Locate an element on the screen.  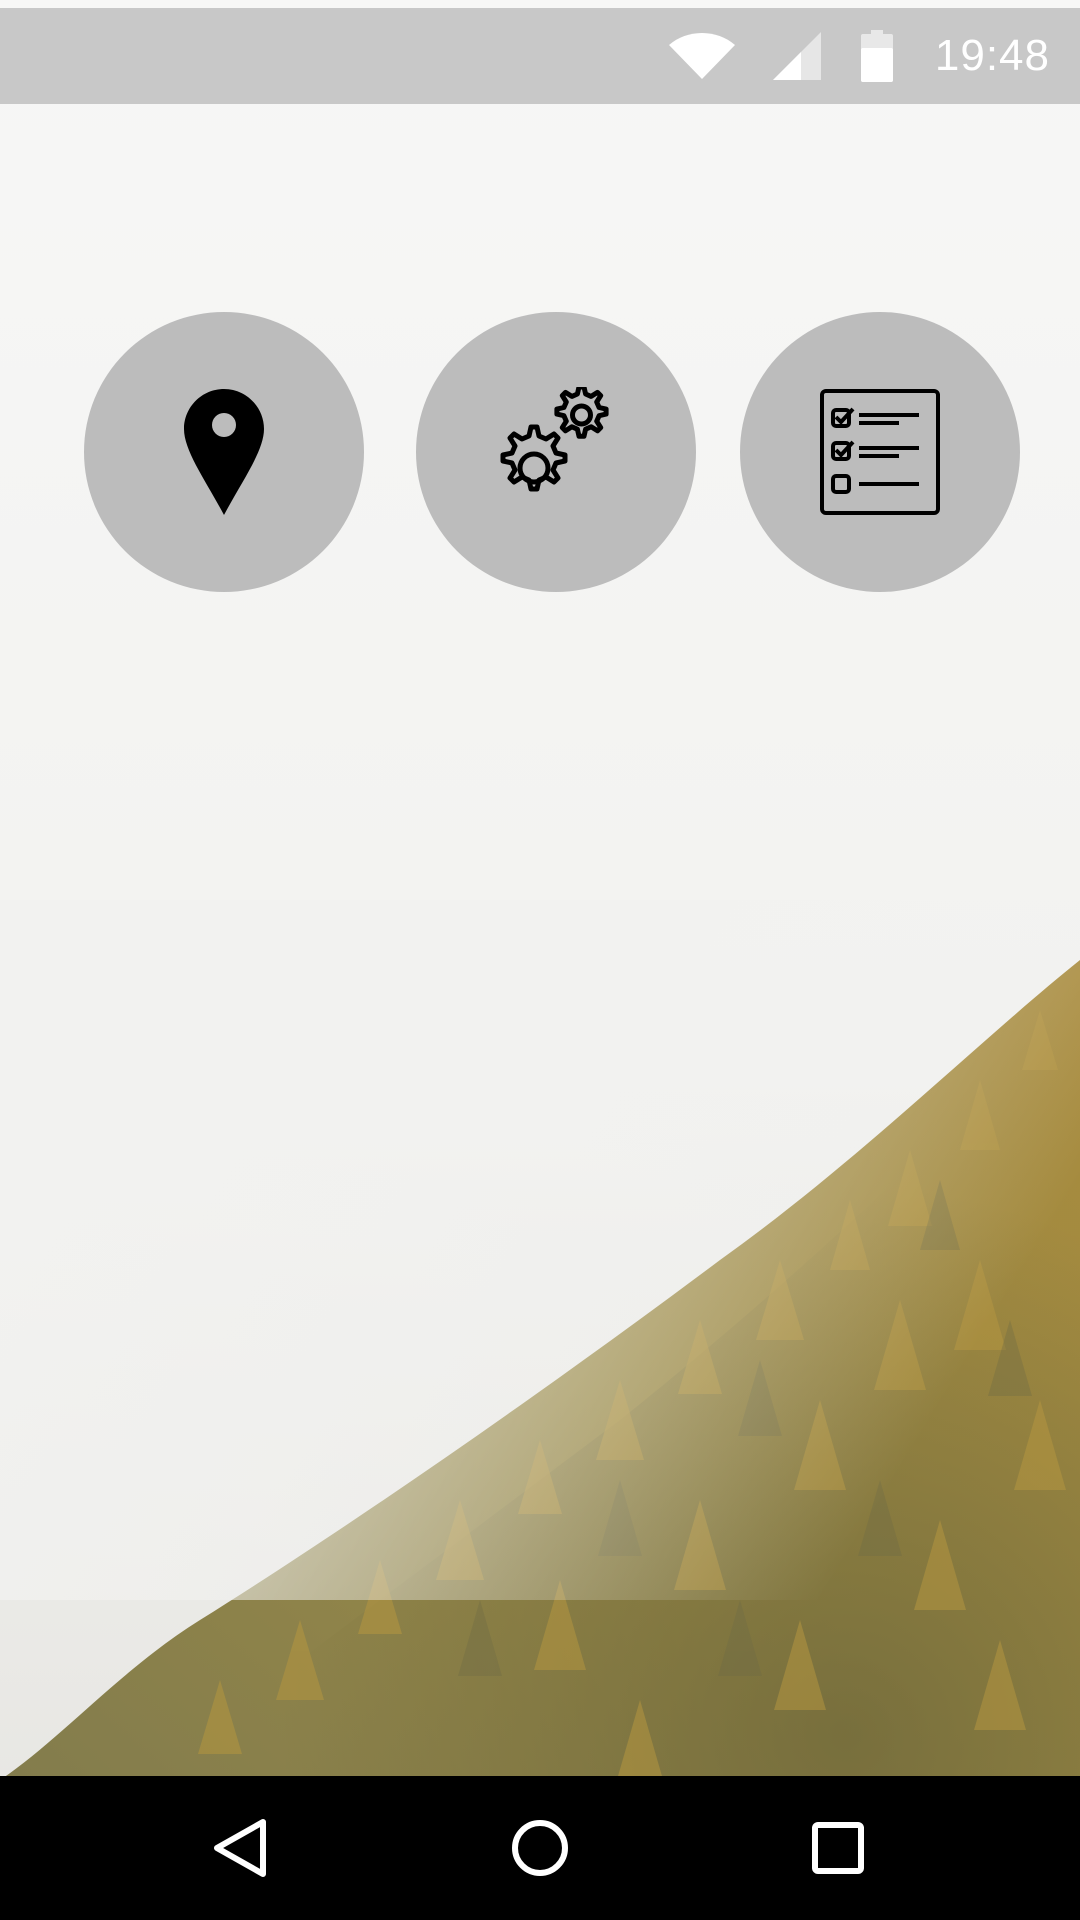
home-circle-icon is located at coordinates (540, 1848).